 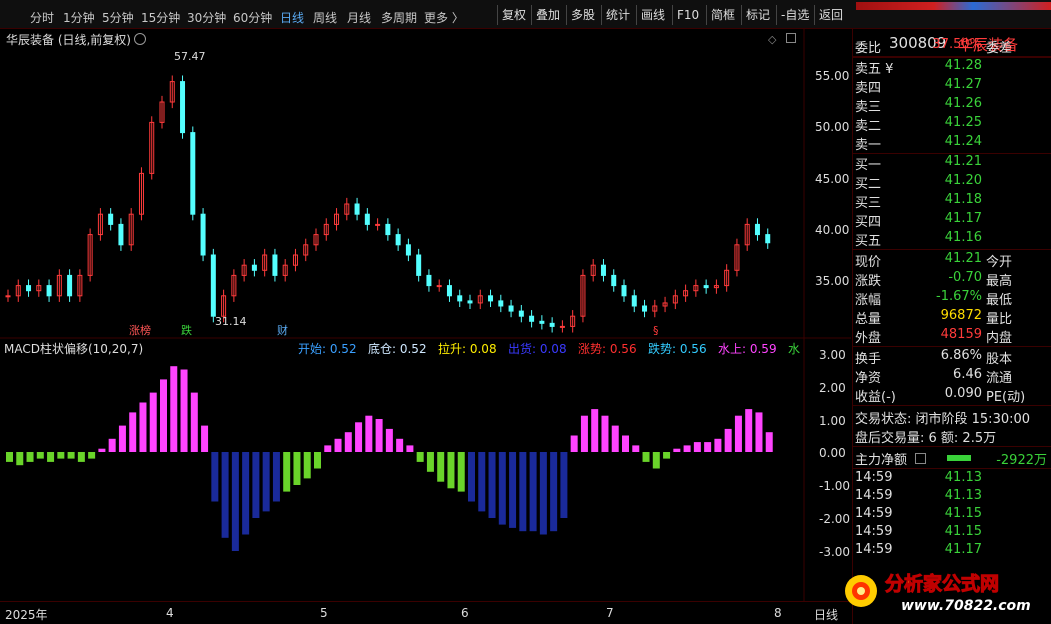 I want to click on fin-row: 收益(-) 0.090 PE(动), so click(x=940, y=395).